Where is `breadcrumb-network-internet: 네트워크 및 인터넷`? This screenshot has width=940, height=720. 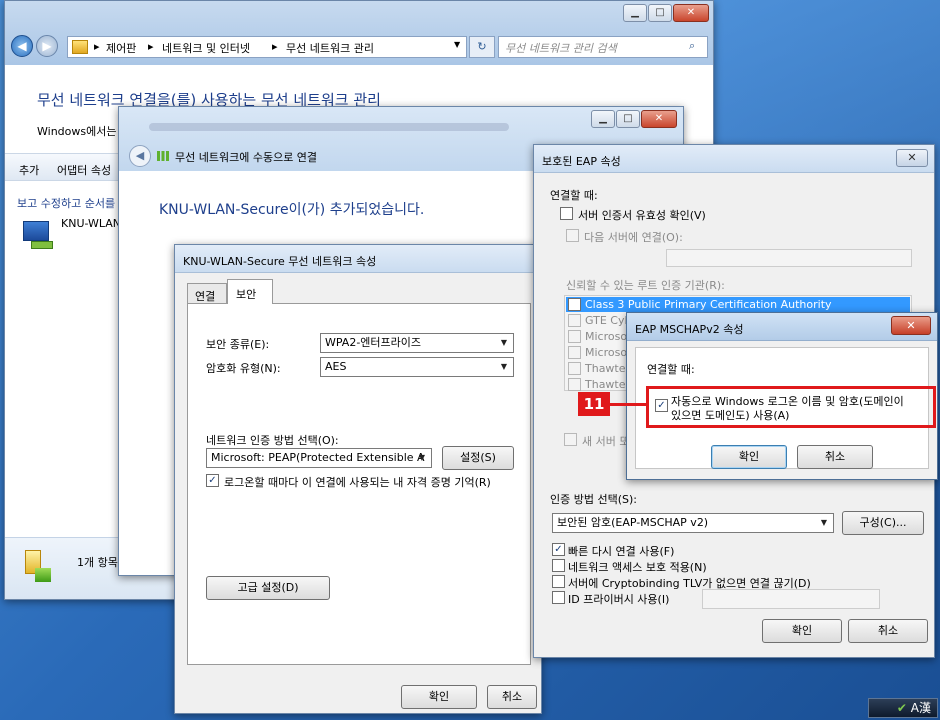
breadcrumb-network-internet: 네트워크 및 인터넷 is located at coordinates (206, 48).